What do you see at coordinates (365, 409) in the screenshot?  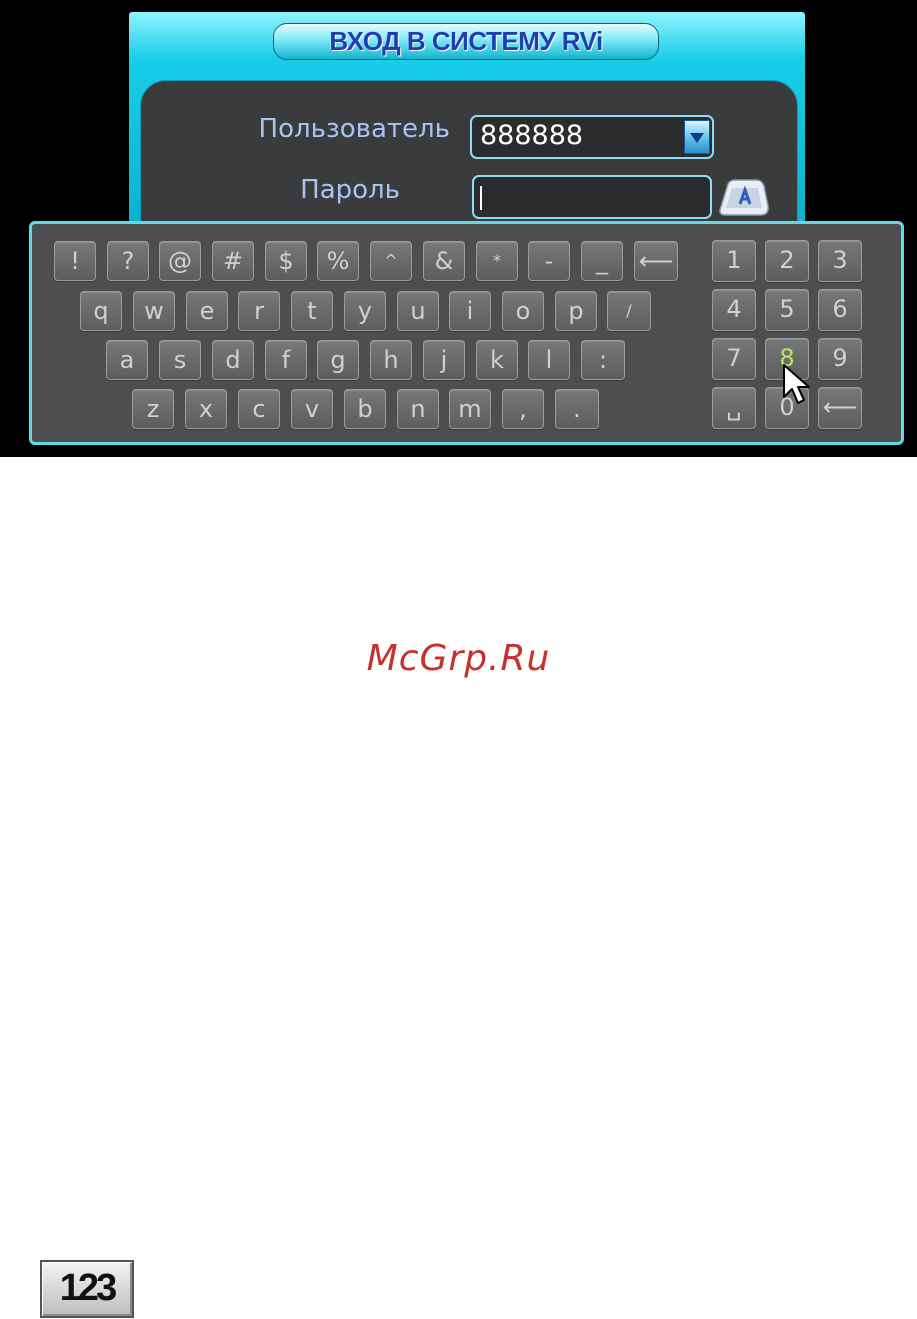 I see `key-b: b` at bounding box center [365, 409].